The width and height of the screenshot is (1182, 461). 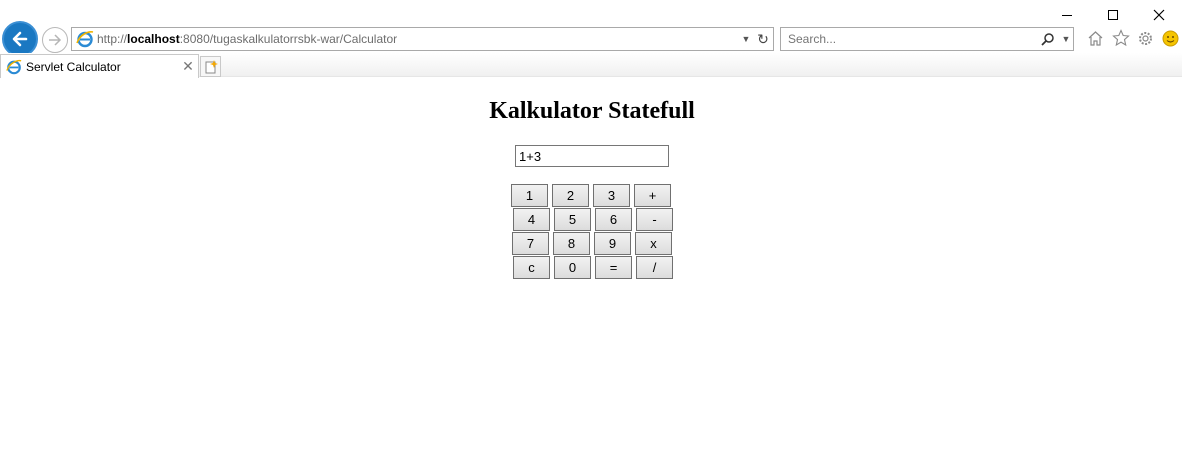 I want to click on minimize-button, so click(x=1067, y=15).